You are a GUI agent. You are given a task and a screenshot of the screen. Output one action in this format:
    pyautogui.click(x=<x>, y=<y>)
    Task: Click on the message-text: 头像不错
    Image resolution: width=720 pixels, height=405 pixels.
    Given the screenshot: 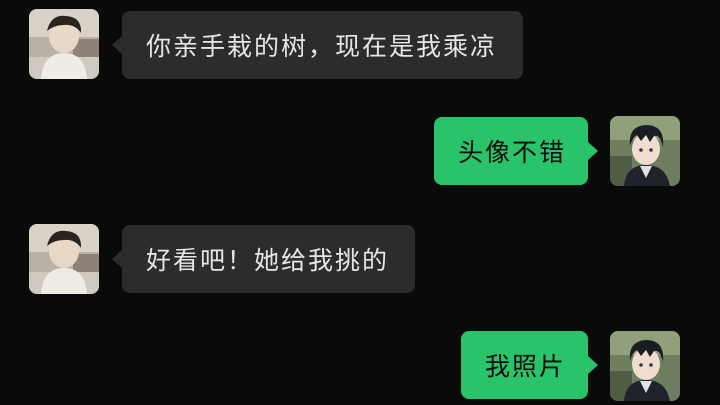 What is the action you would take?
    pyautogui.click(x=511, y=152)
    